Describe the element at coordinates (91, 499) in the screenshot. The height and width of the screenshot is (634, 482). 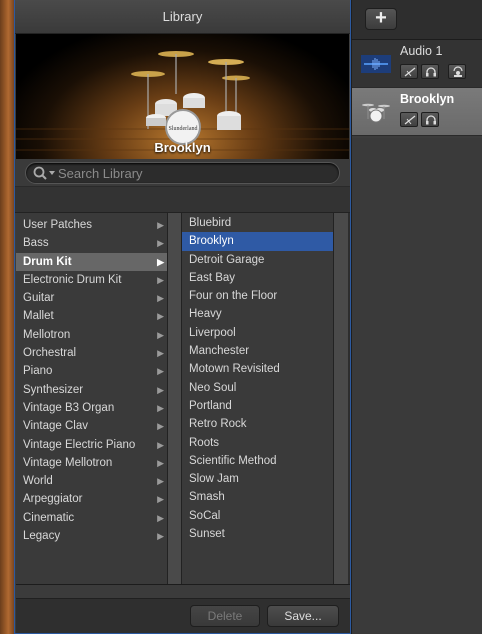
I see `category-item: Arpeggiator ▶` at that location.